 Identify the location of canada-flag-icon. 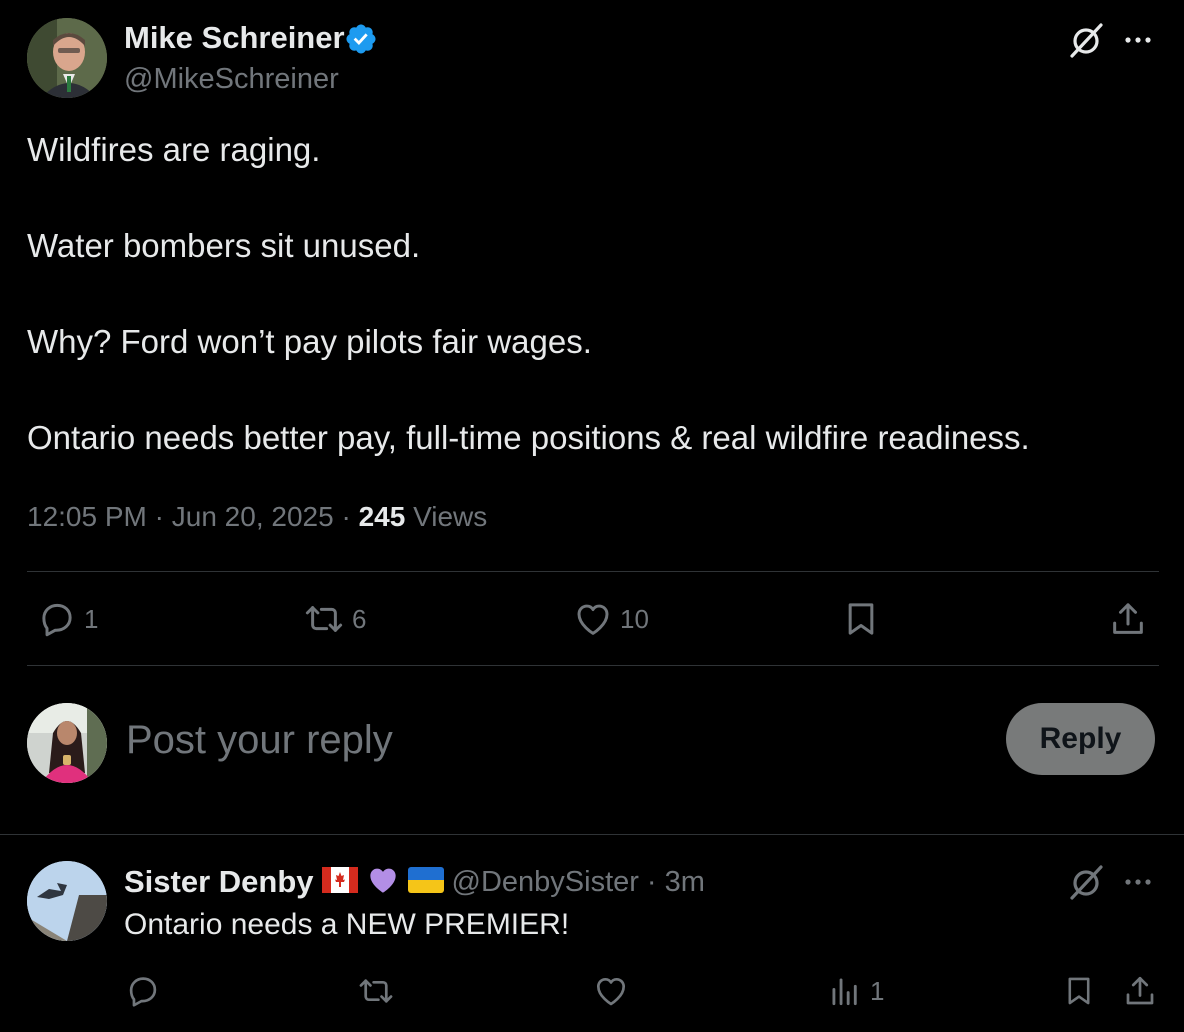
(339, 882).